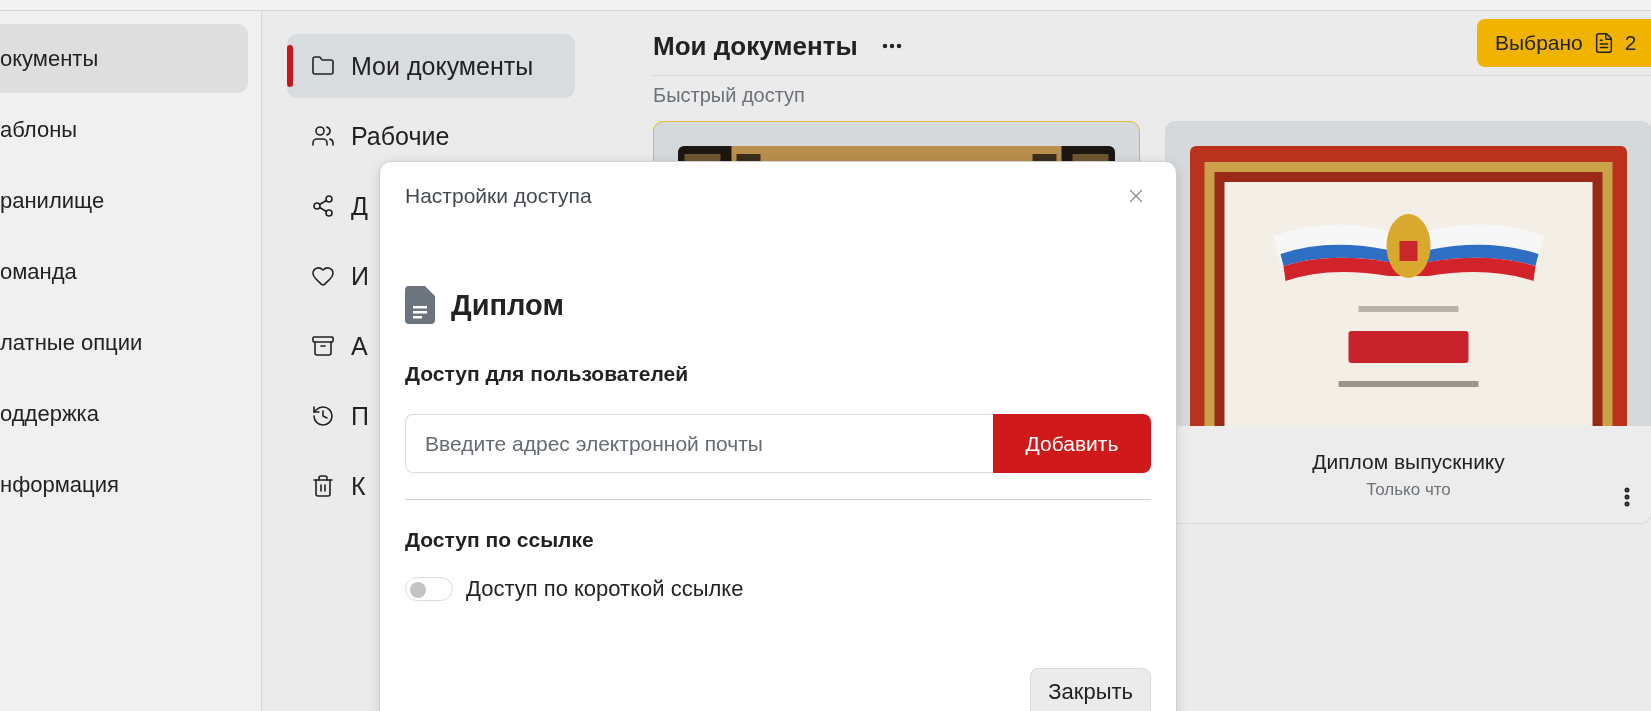 This screenshot has width=1651, height=711. I want to click on section-title: Быстрый доступ, so click(729, 95).